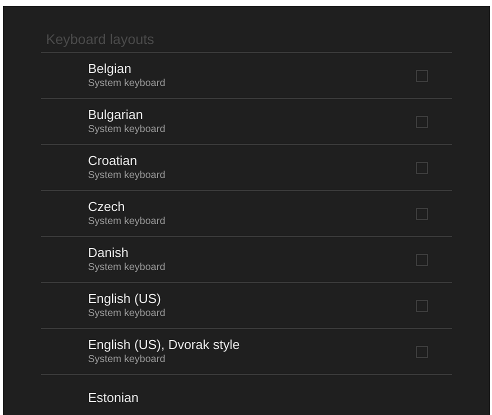 Image resolution: width=492 pixels, height=415 pixels. Describe the element at coordinates (114, 398) in the screenshot. I see `layout-name: Estonian` at that location.